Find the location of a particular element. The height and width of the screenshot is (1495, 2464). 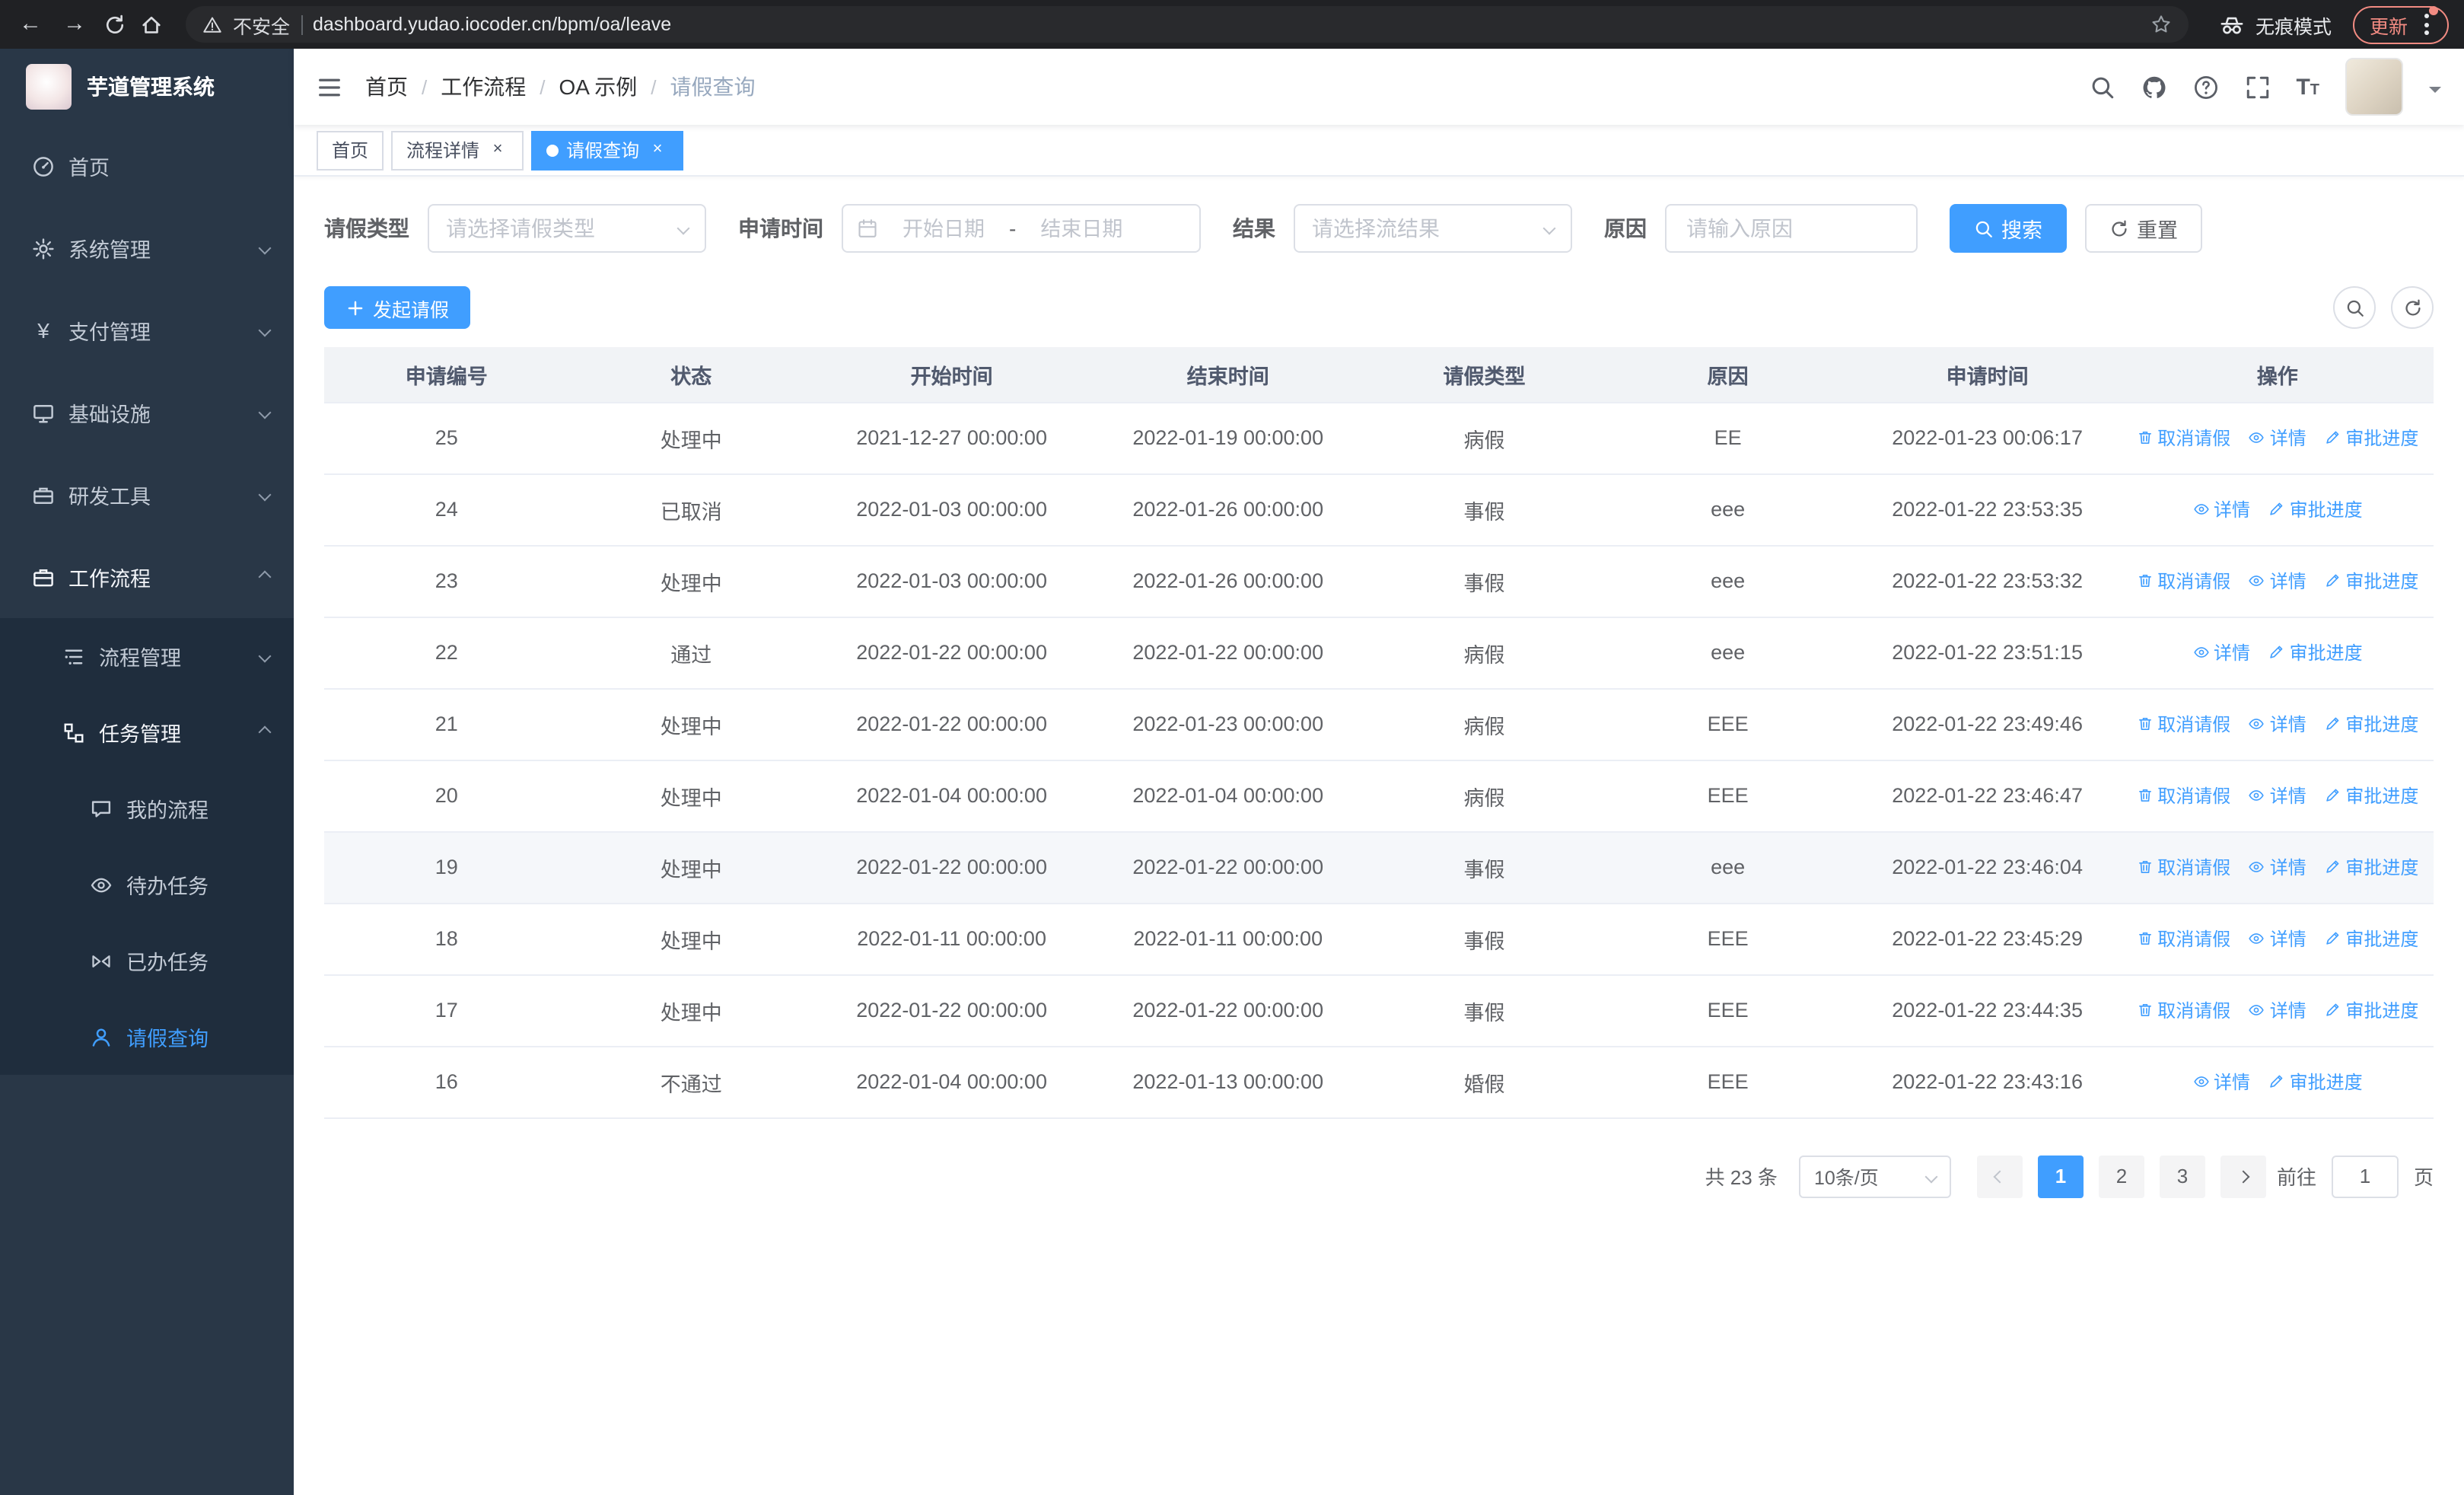

breadcrumb-home: 首页 is located at coordinates (386, 87).